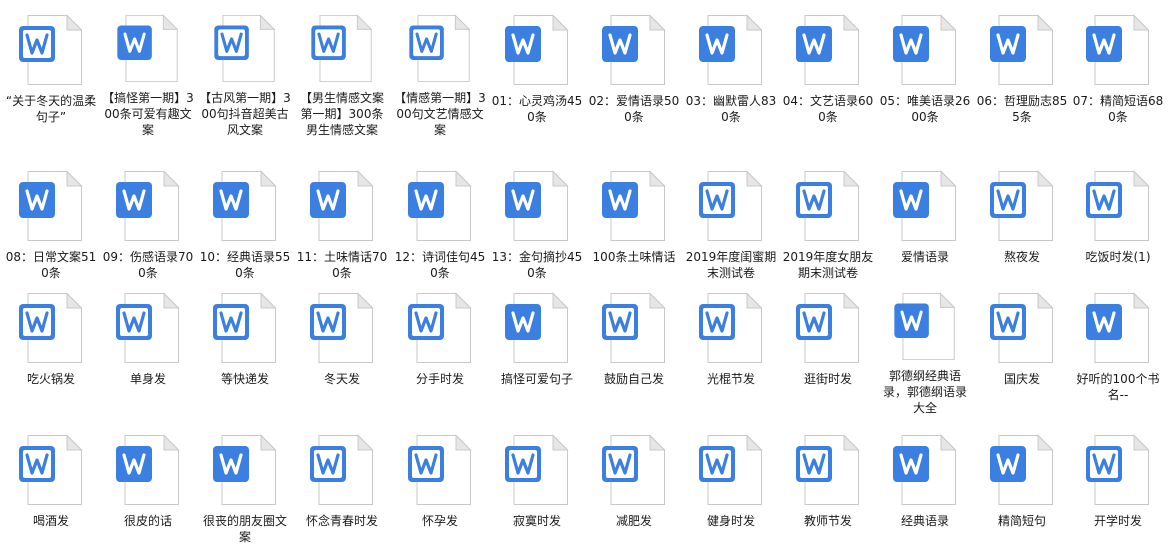 This screenshot has width=1172, height=558. What do you see at coordinates (828, 354) in the screenshot?
I see `file-item: 逛街时发` at bounding box center [828, 354].